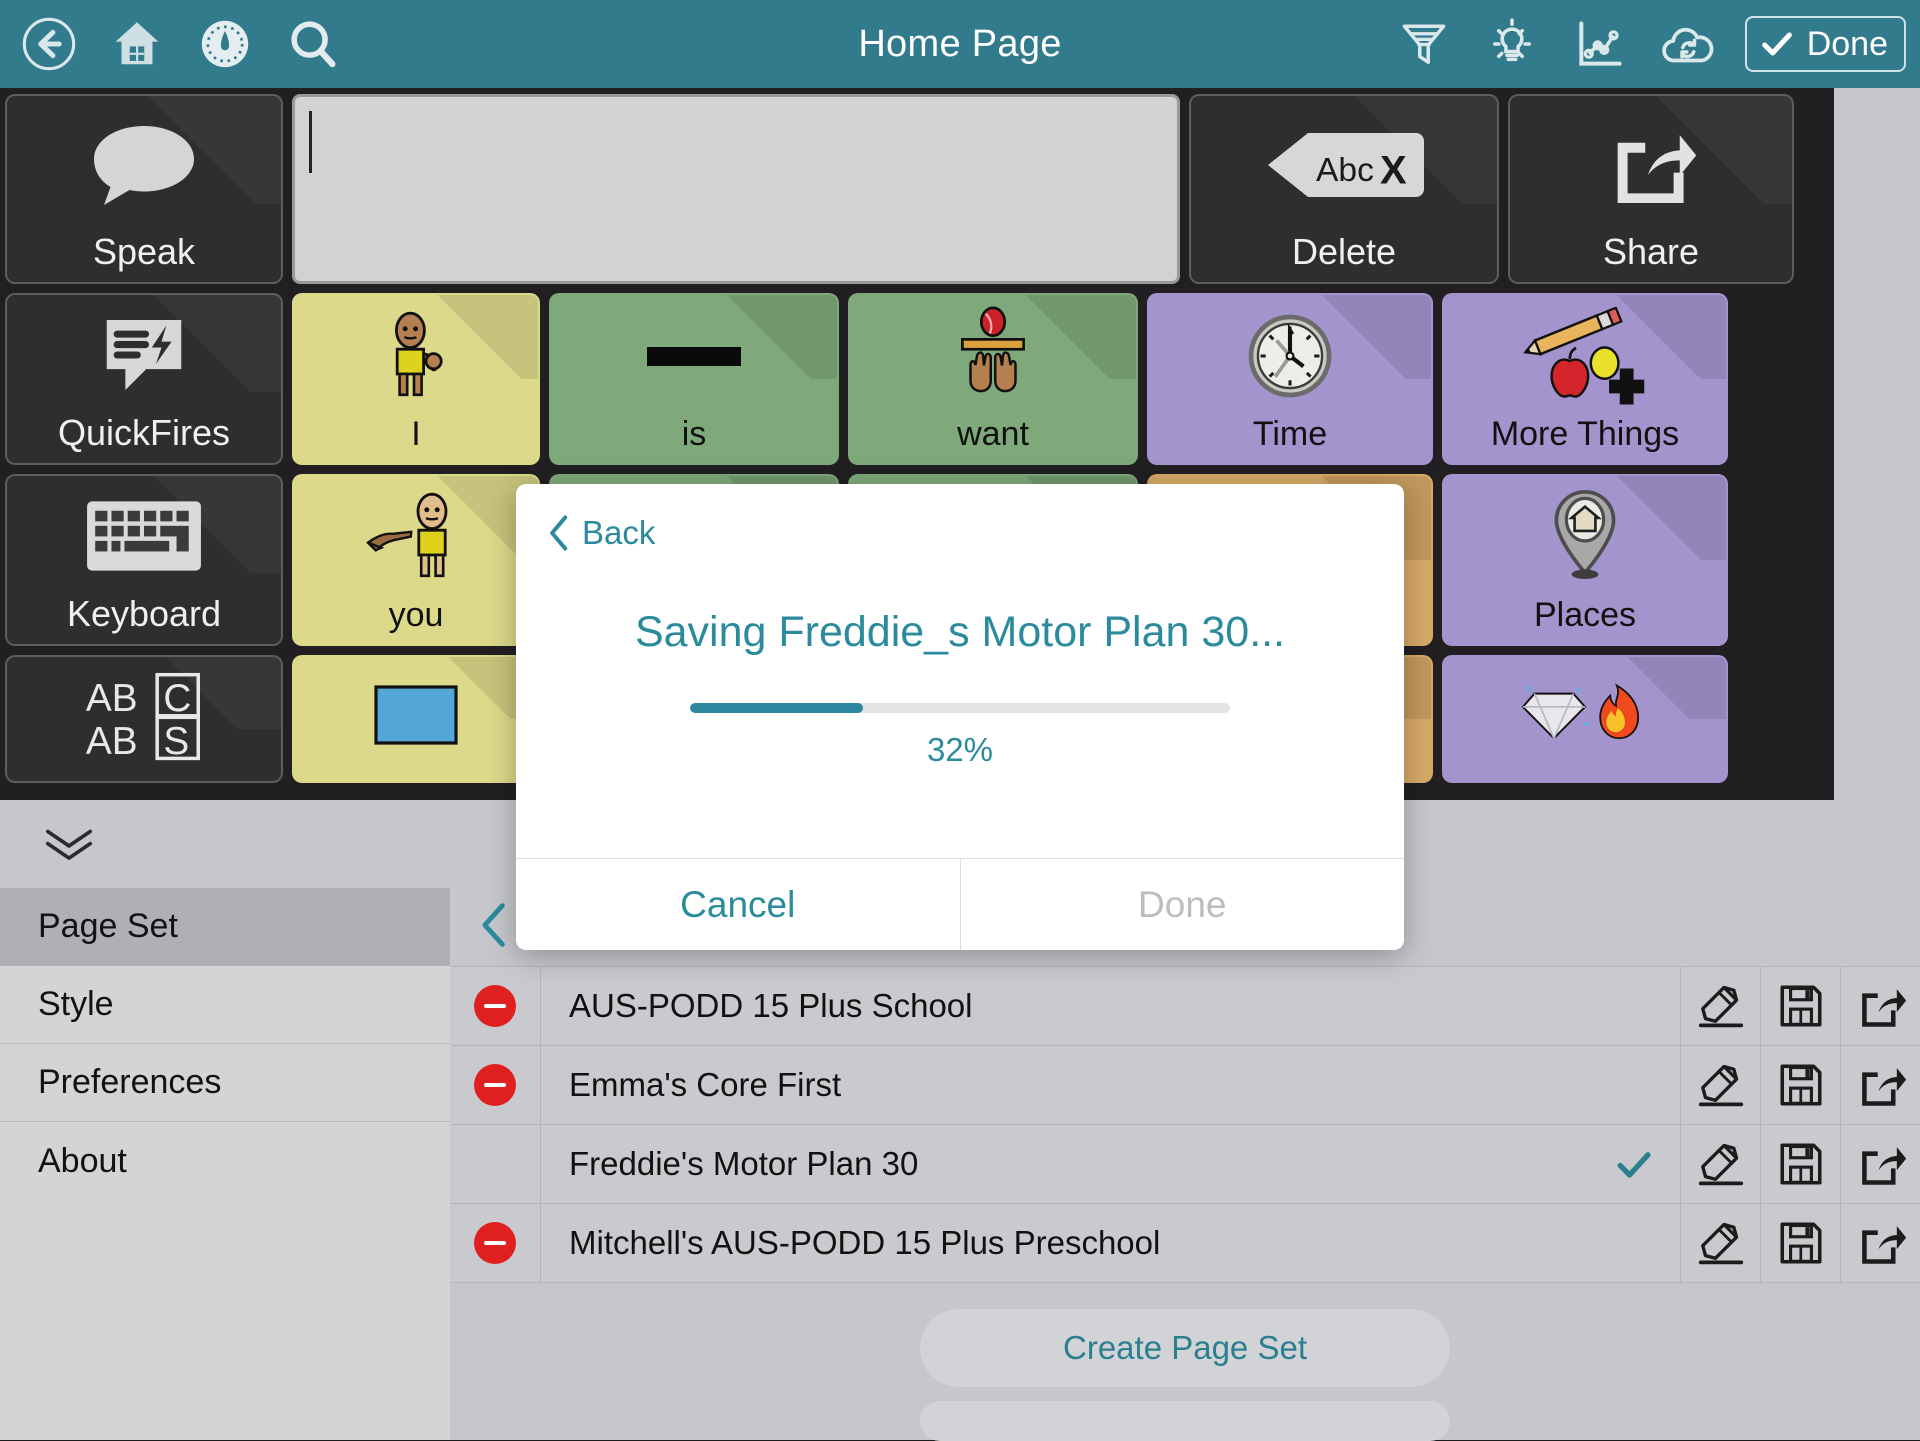  I want to click on svg-text: X, so click(1393, 170).